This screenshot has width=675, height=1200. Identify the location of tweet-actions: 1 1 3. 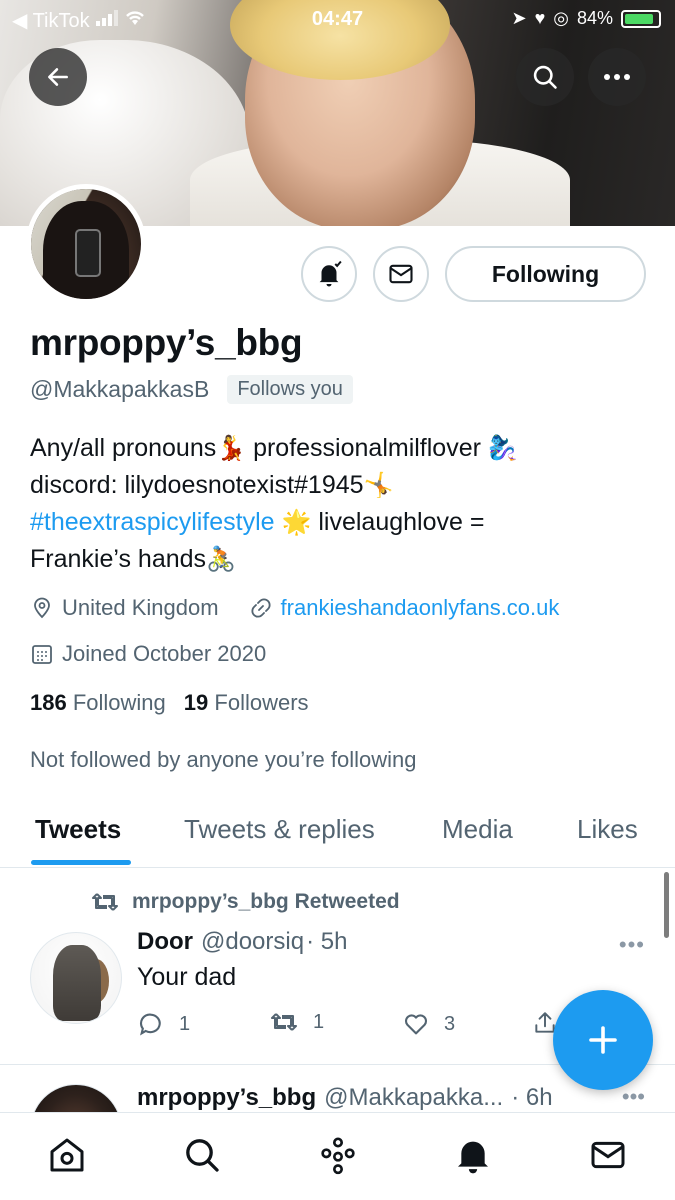
(347, 1026).